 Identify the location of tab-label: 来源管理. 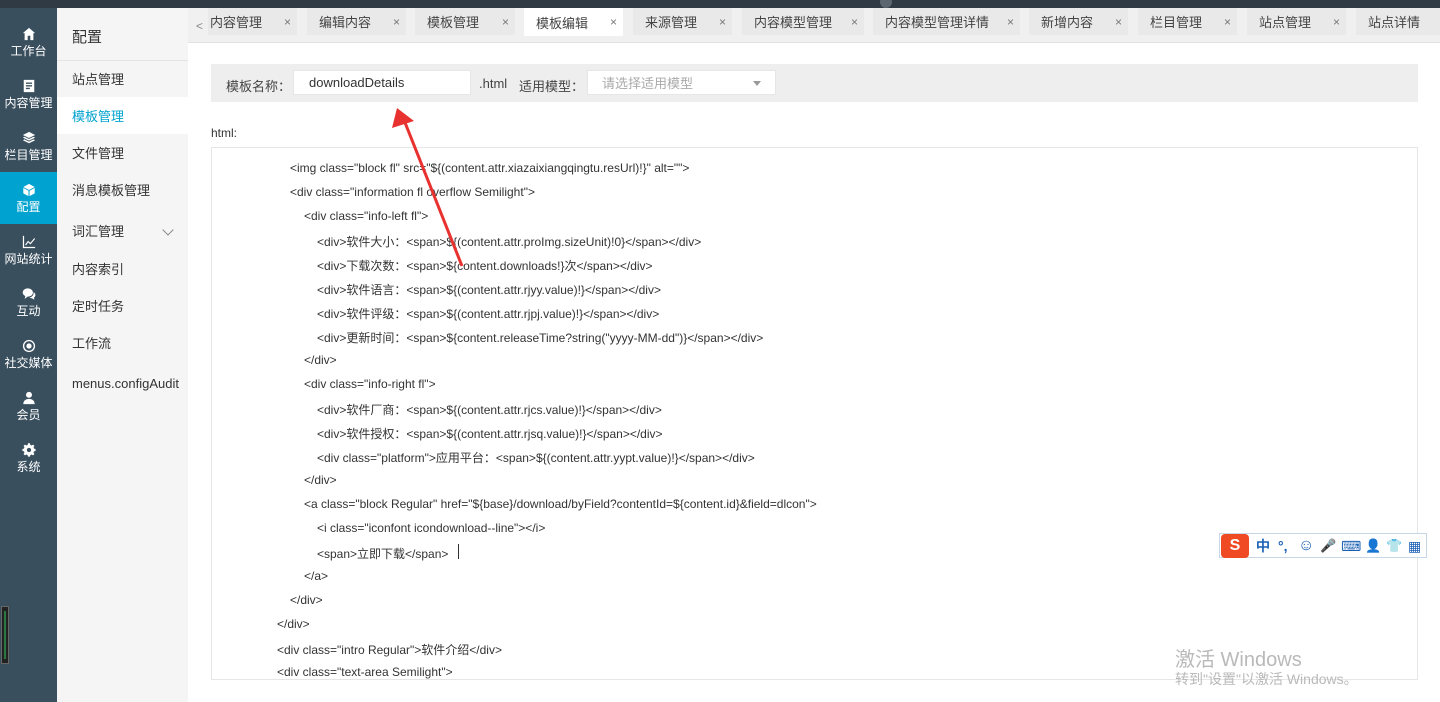
(671, 22).